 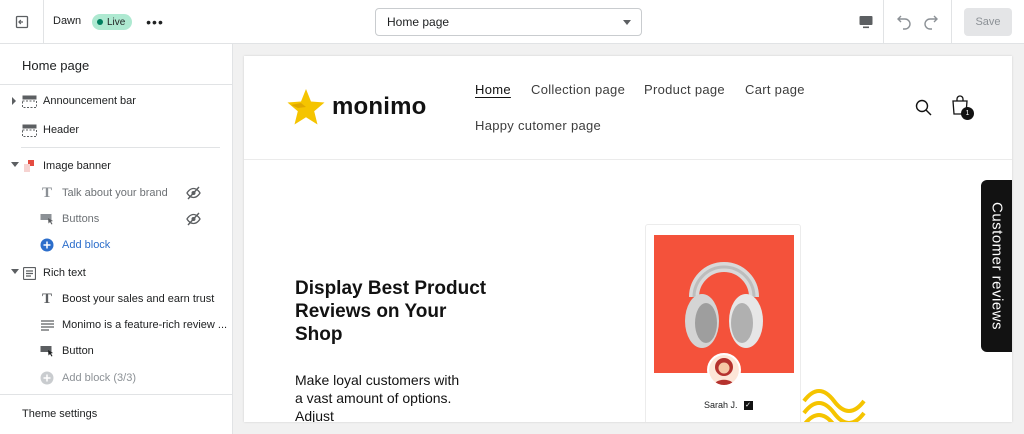 What do you see at coordinates (138, 299) in the screenshot?
I see `block-label: Boost your sales and earn trust` at bounding box center [138, 299].